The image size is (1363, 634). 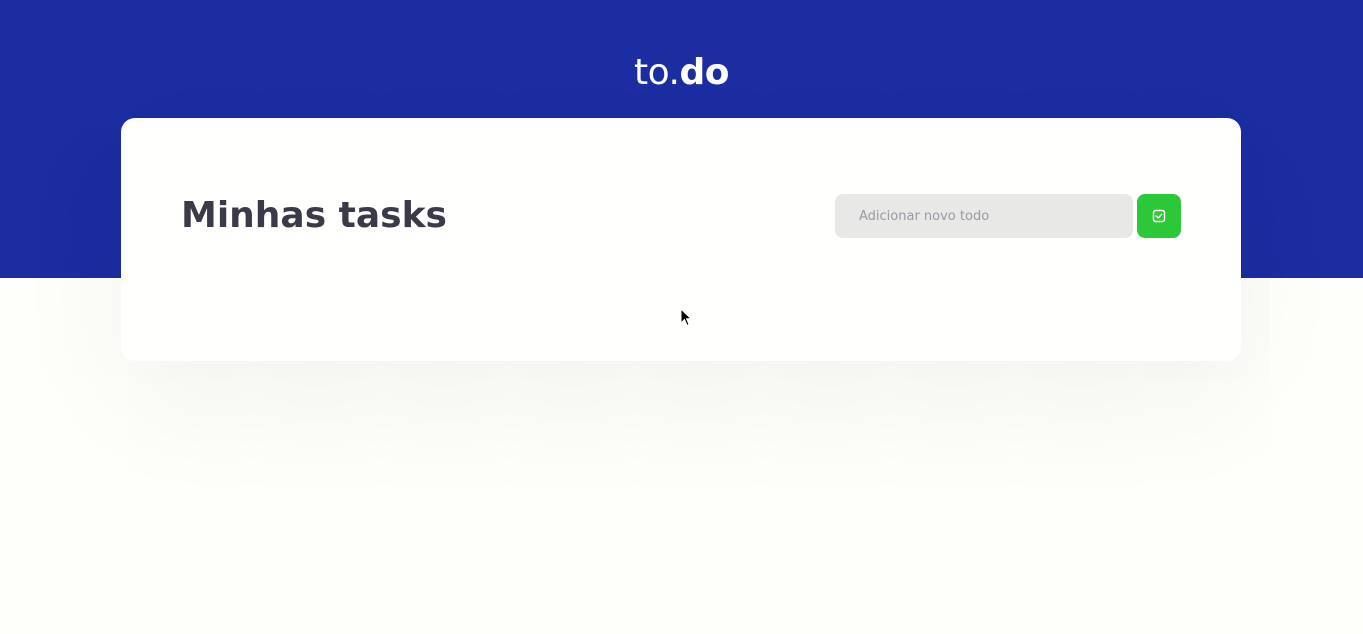 What do you see at coordinates (984, 216) in the screenshot?
I see `new-todo-input` at bounding box center [984, 216].